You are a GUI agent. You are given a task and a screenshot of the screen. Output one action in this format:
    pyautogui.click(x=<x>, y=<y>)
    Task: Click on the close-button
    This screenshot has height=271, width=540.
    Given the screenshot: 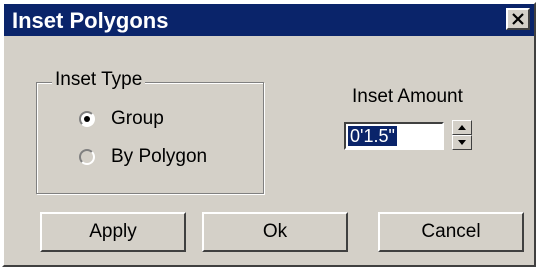 What is the action you would take?
    pyautogui.click(x=518, y=19)
    